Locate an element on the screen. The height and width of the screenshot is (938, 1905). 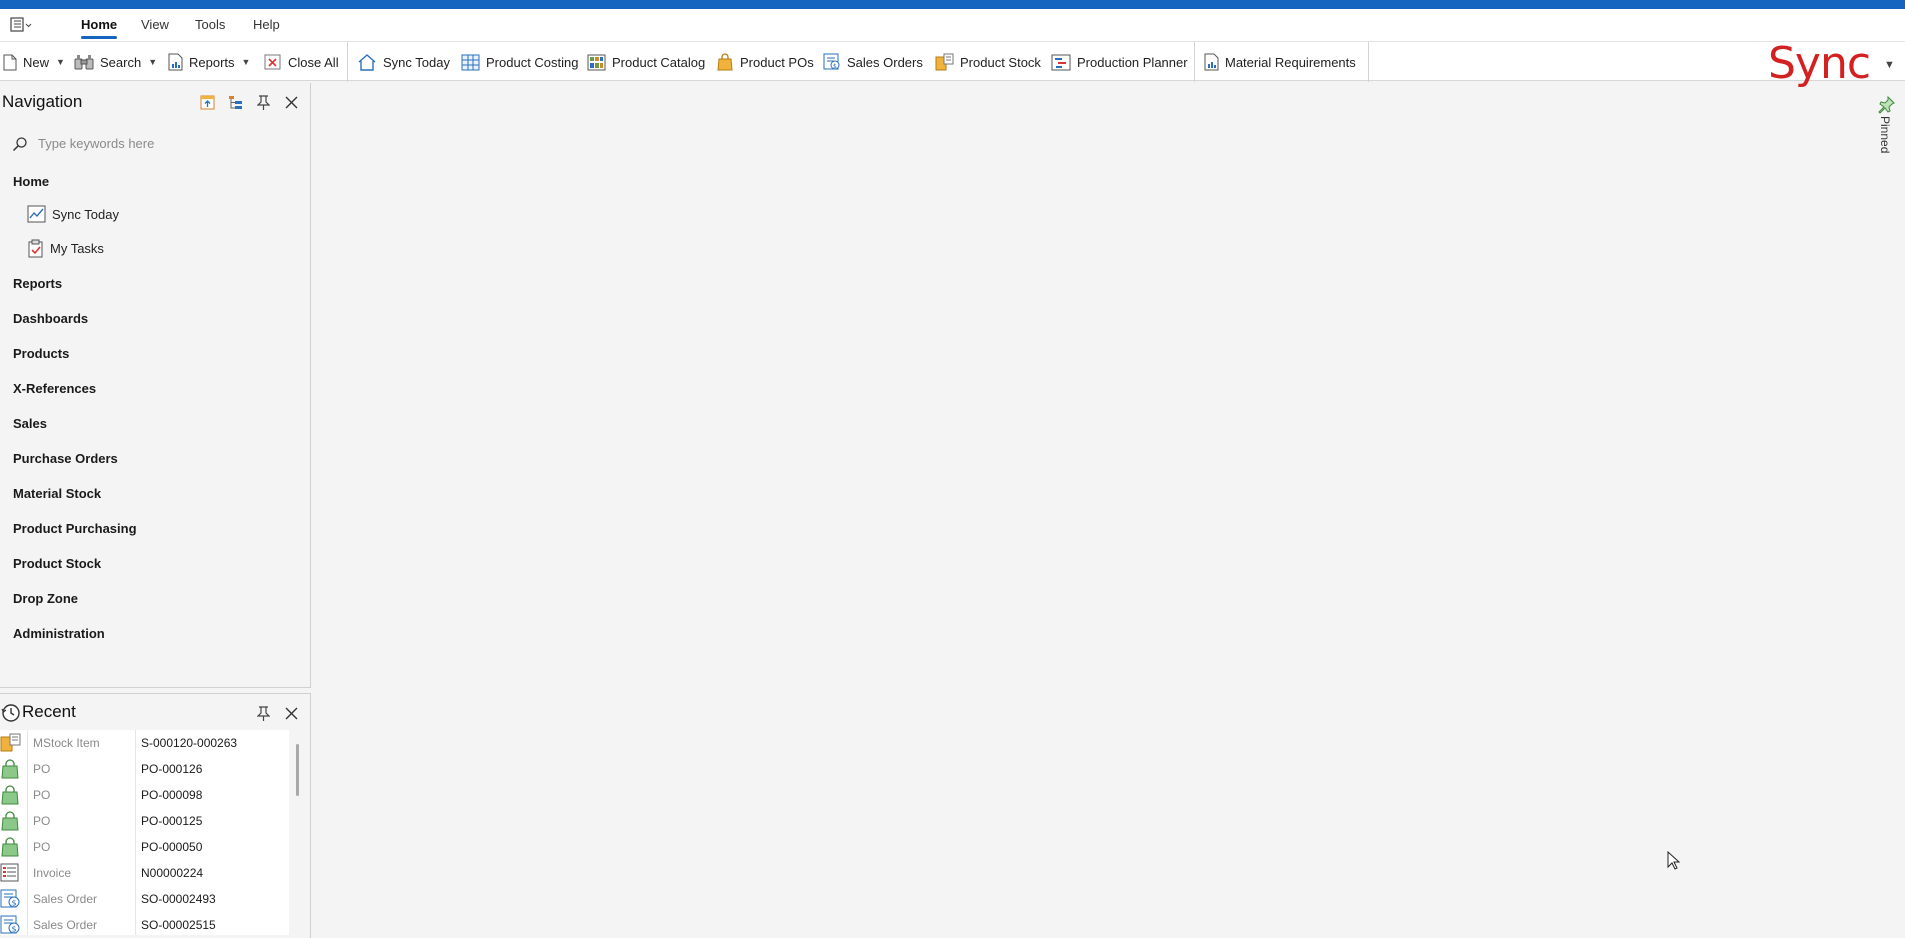
nav-item-sync-today: Sync Today is located at coordinates (73, 214).